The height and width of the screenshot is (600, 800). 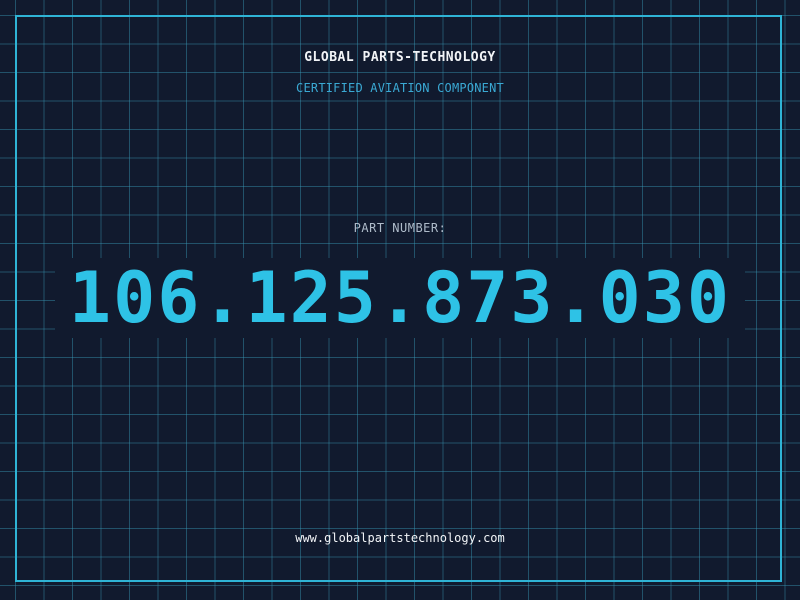 What do you see at coordinates (400, 88) in the screenshot?
I see `certification-tagline: CERTIFIED AVIATION COMPONENT` at bounding box center [400, 88].